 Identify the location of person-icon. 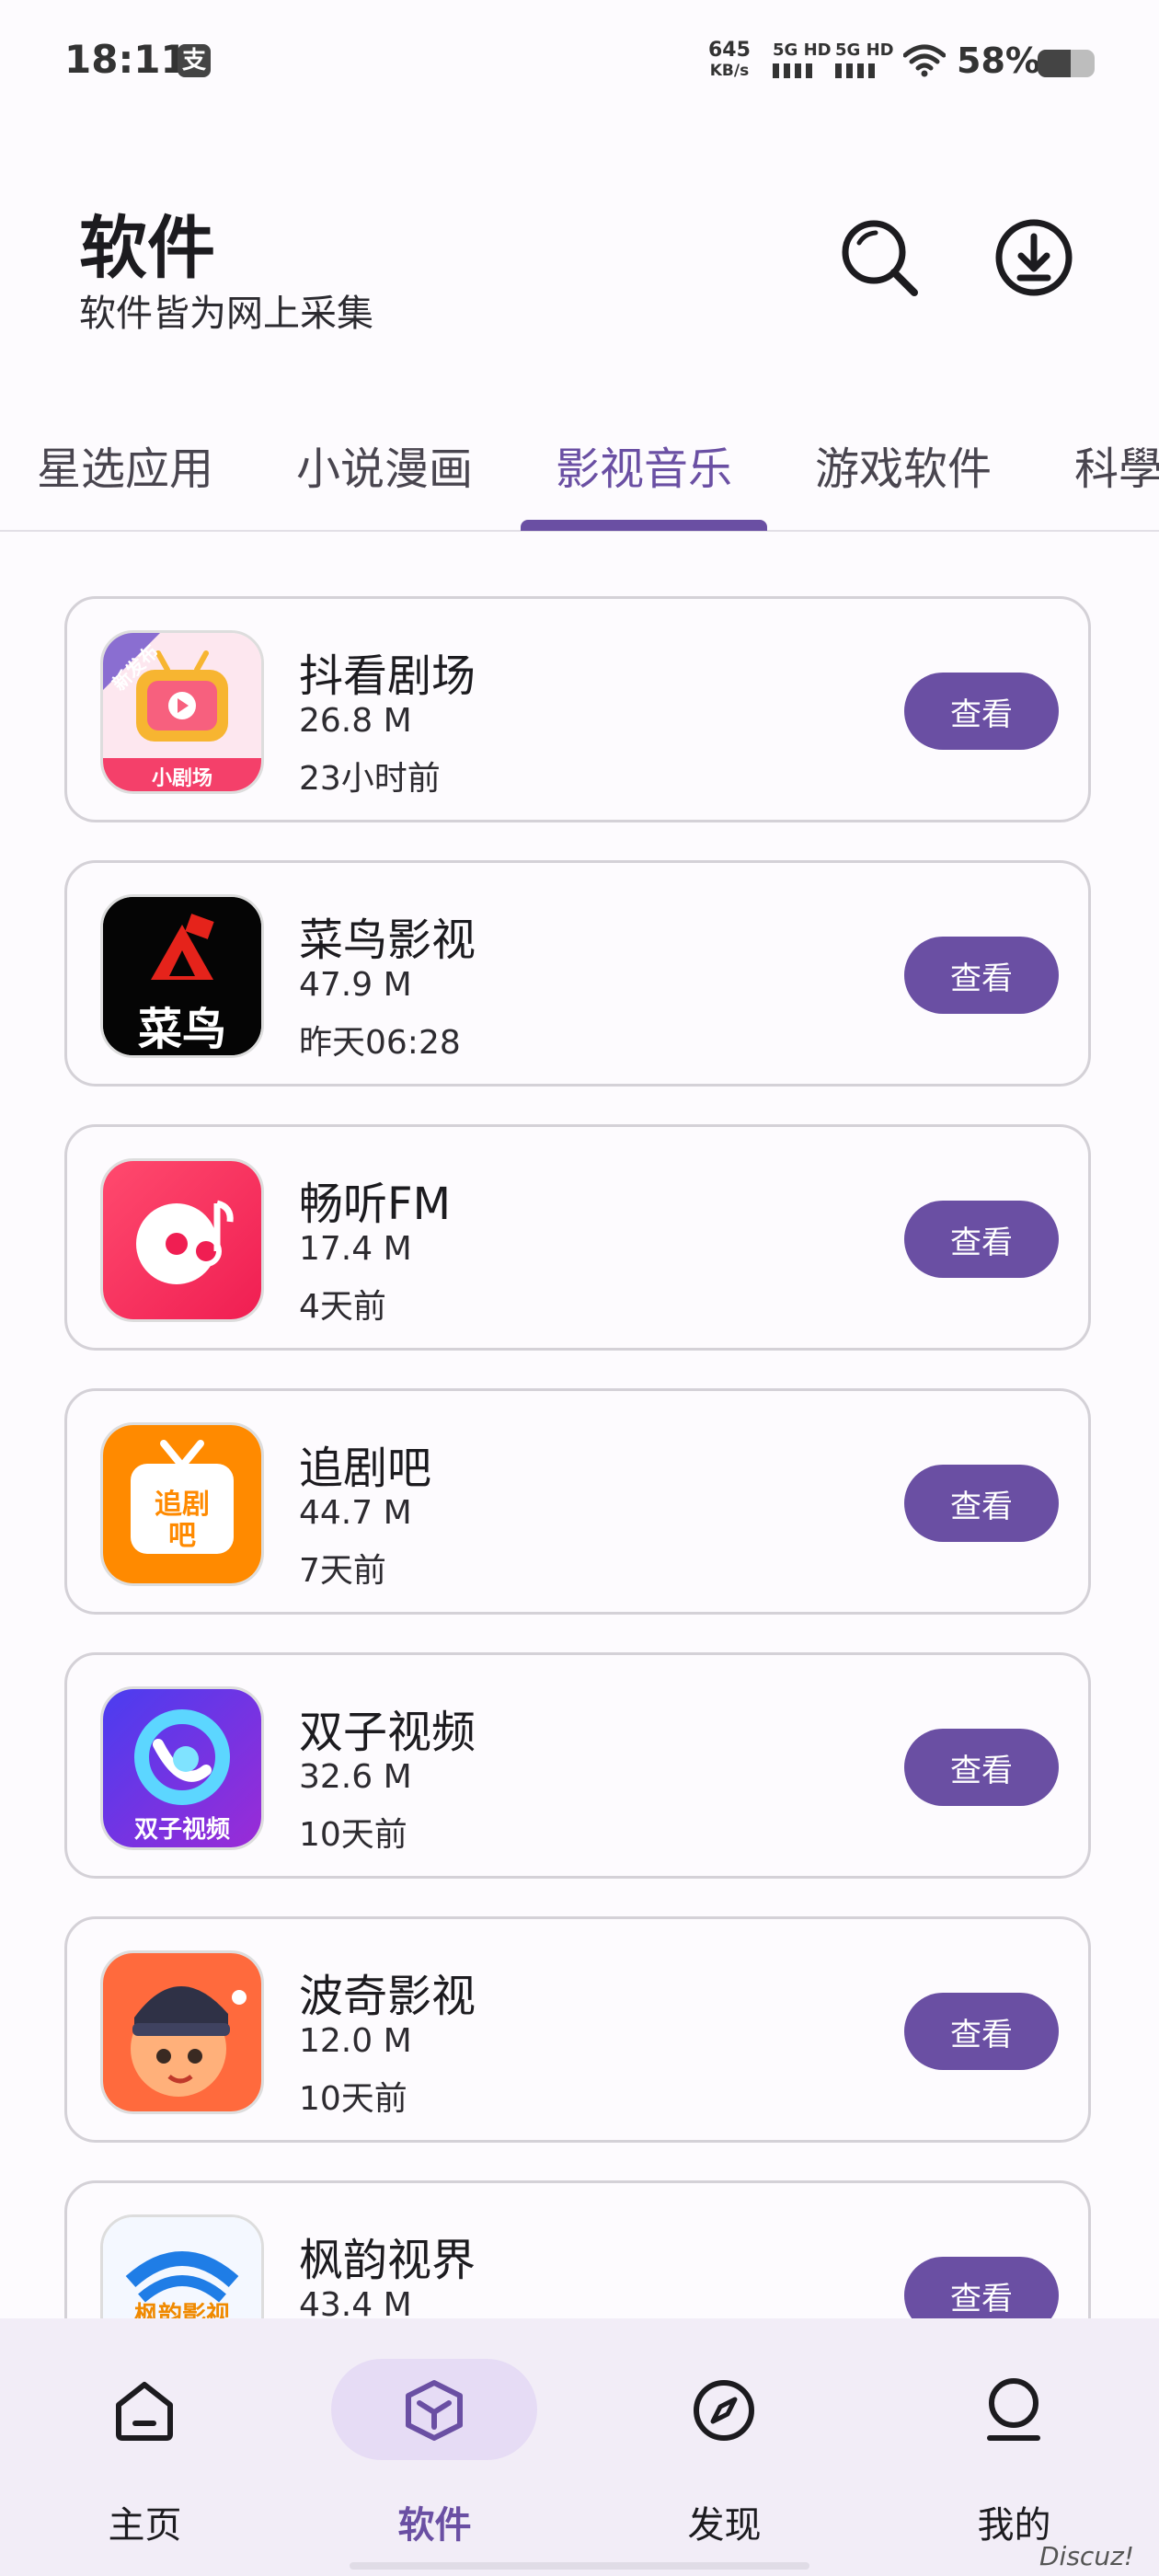
(1013, 2410).